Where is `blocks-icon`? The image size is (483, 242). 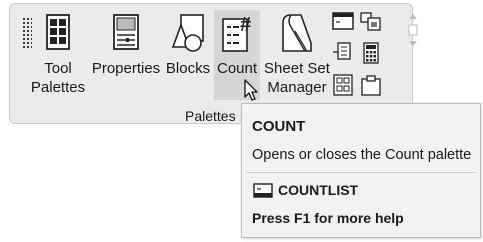
blocks-icon is located at coordinates (187, 33).